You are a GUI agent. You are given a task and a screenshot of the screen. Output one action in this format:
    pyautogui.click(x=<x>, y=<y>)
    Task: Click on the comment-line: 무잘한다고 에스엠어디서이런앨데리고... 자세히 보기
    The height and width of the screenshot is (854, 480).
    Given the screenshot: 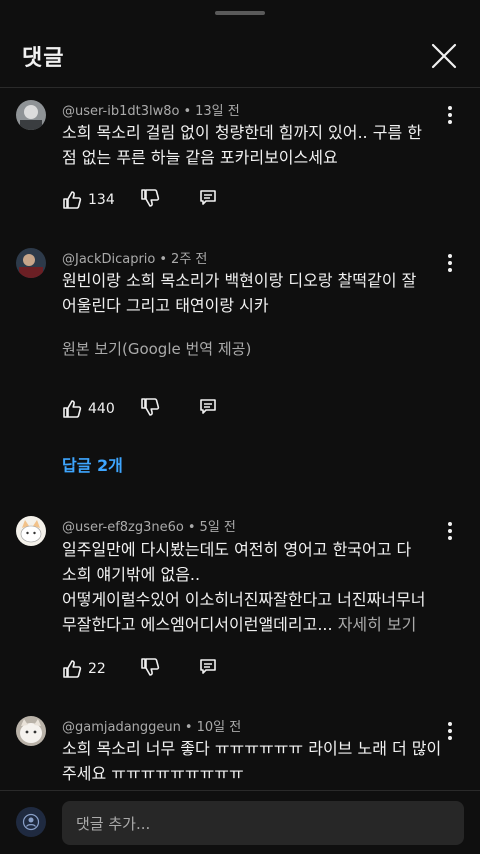 What is the action you would take?
    pyautogui.click(x=239, y=624)
    